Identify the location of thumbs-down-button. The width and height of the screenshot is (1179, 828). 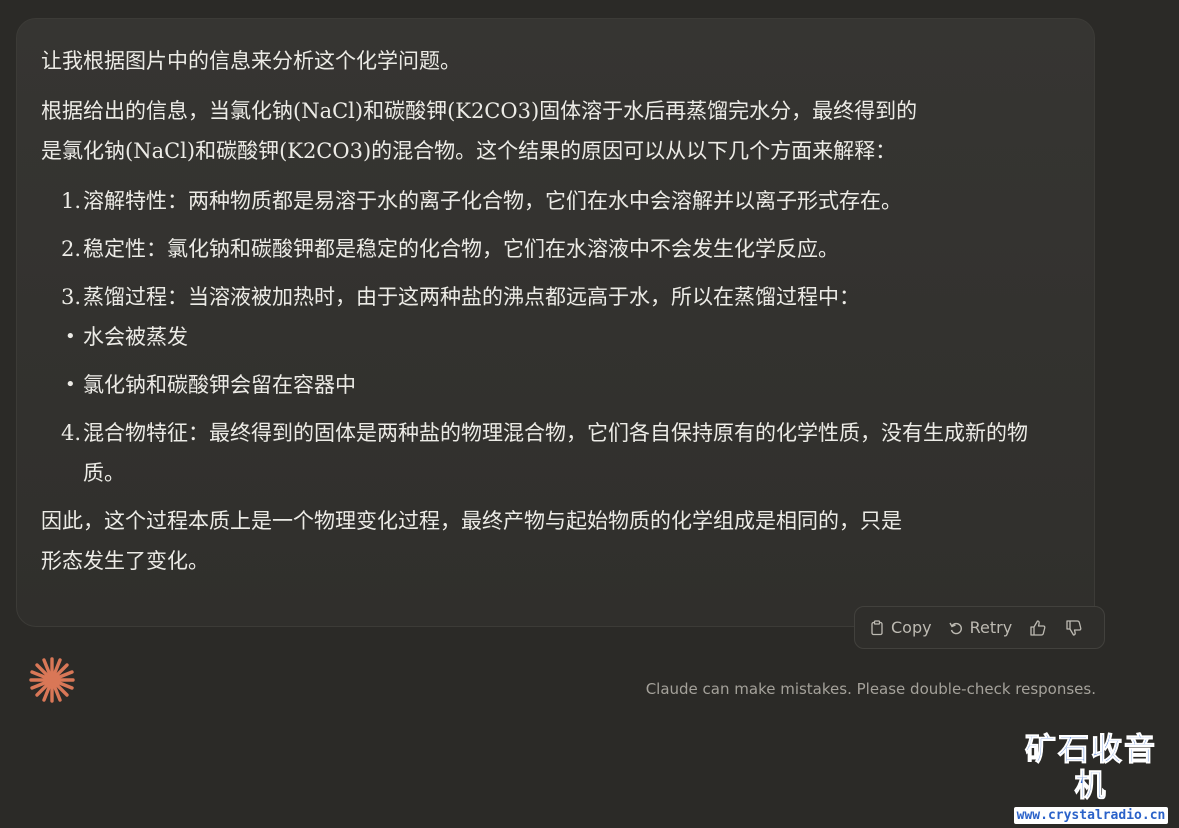
(1074, 628).